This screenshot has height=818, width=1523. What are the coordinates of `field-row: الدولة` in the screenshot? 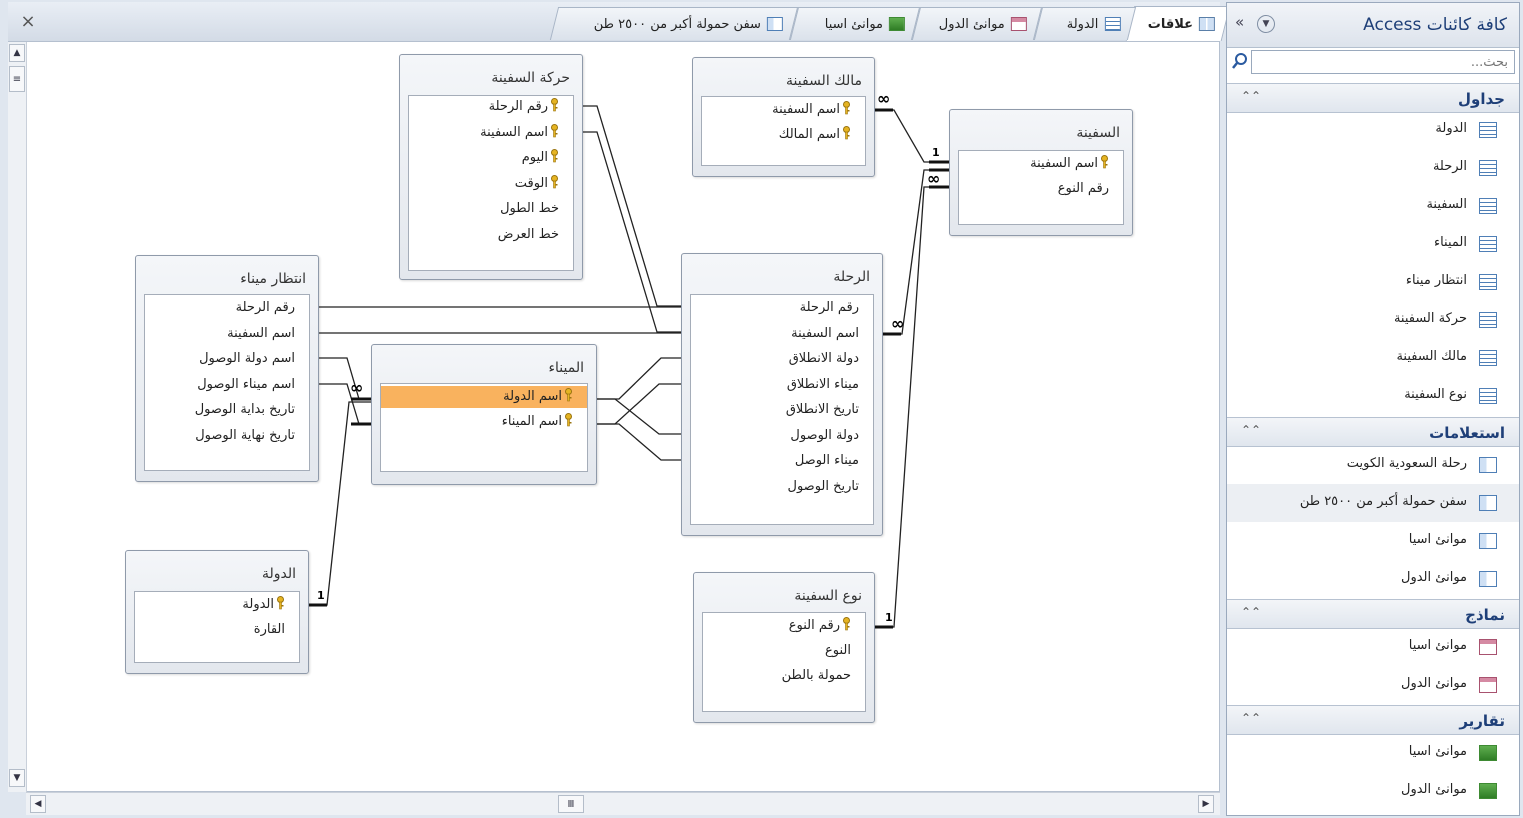 It's located at (217, 605).